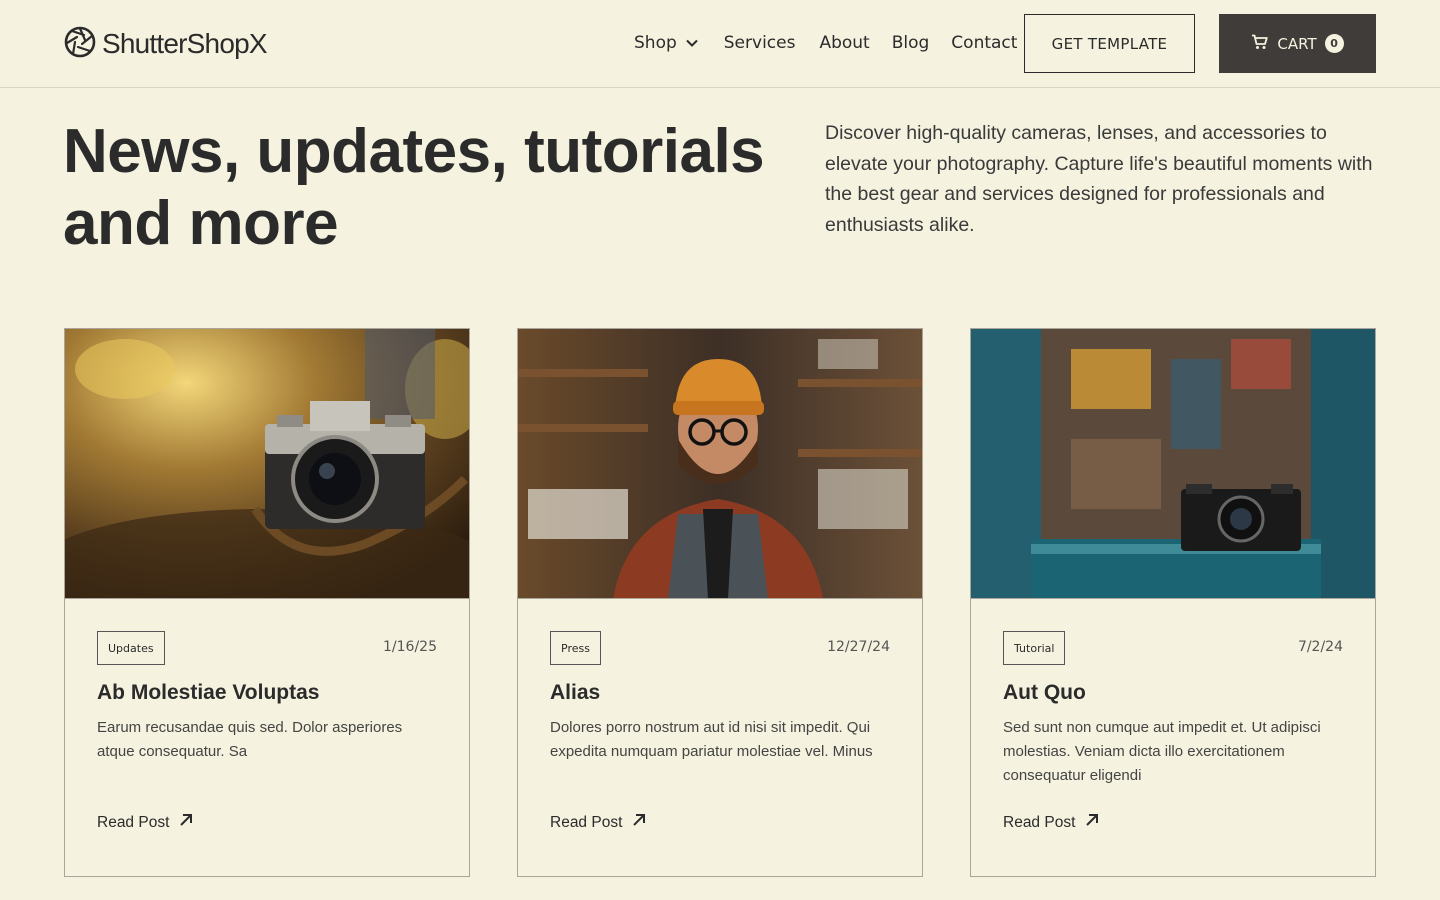  I want to click on post-image-camera-window, so click(1173, 464).